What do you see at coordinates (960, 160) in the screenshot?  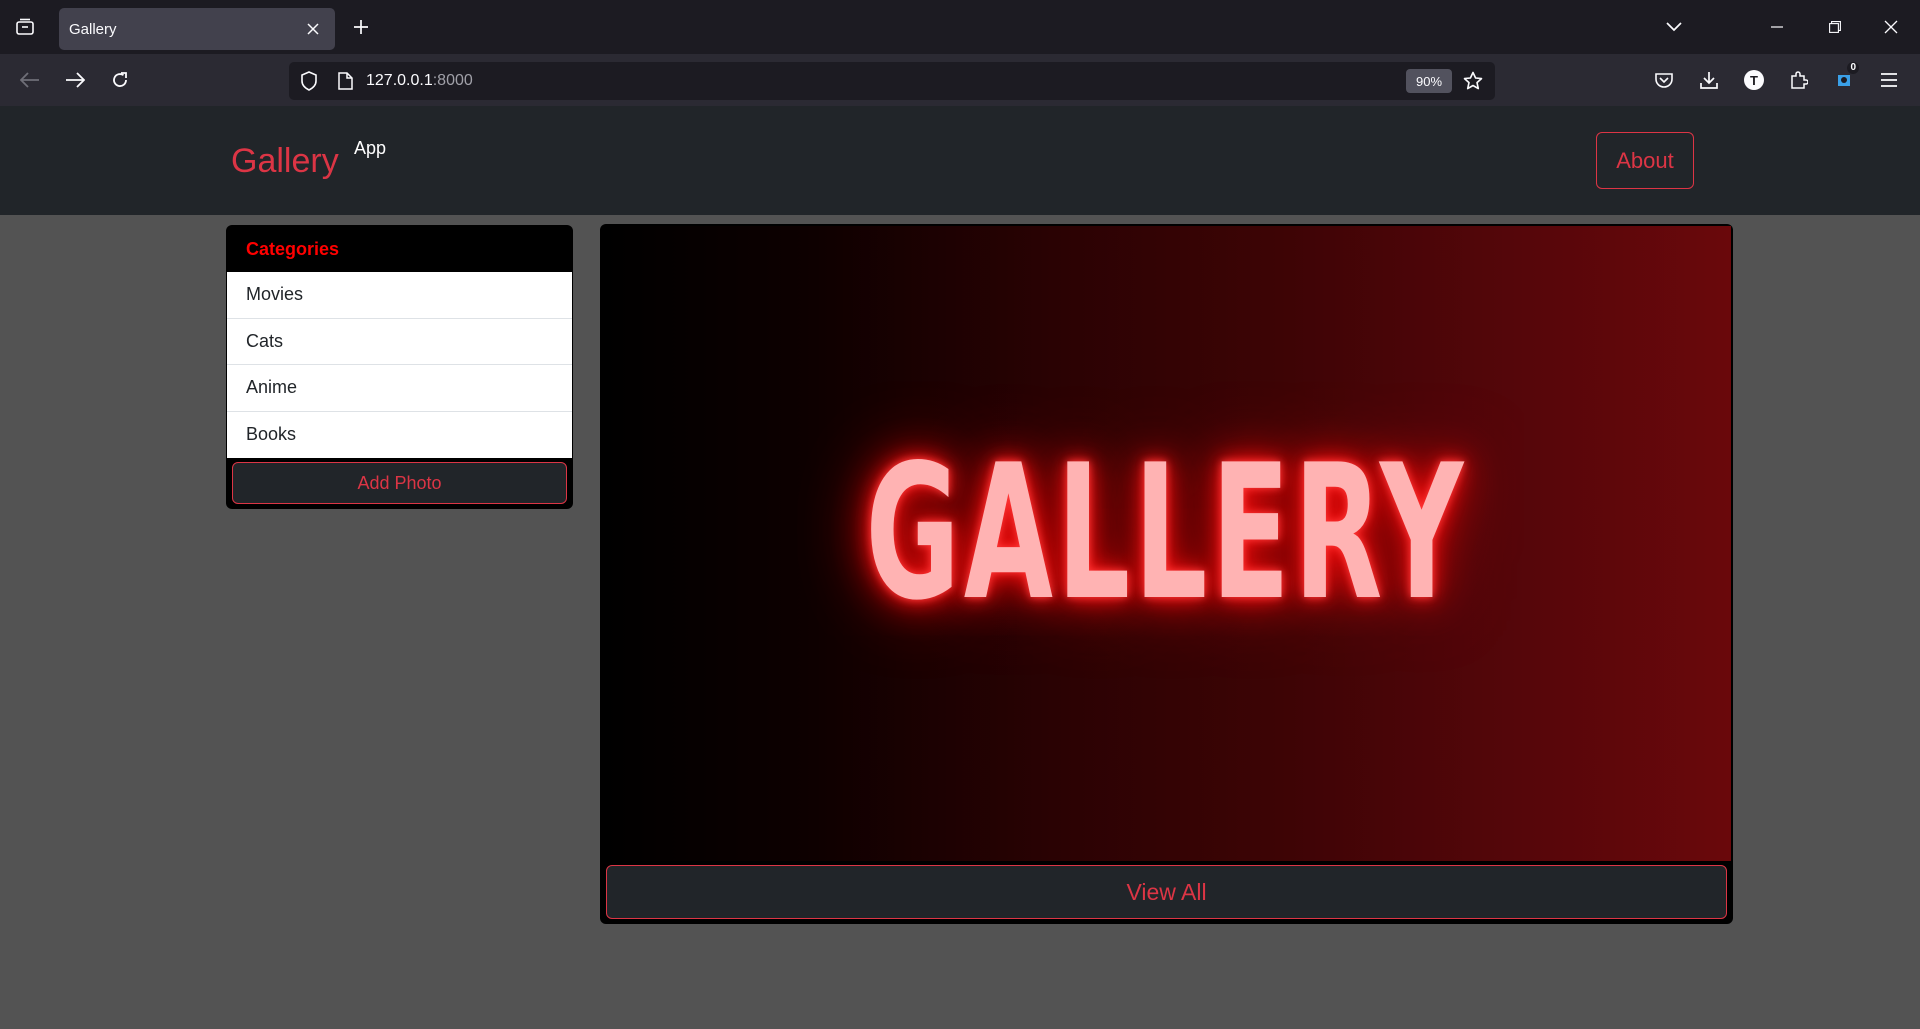 I see `site-header: Gallery App About` at bounding box center [960, 160].